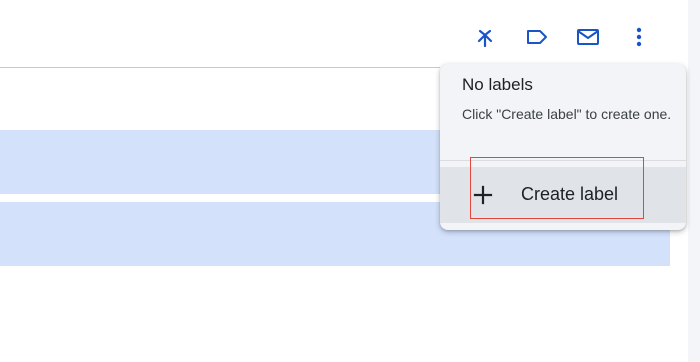 This screenshot has height=362, width=700. I want to click on label-icon, so click(537, 37).